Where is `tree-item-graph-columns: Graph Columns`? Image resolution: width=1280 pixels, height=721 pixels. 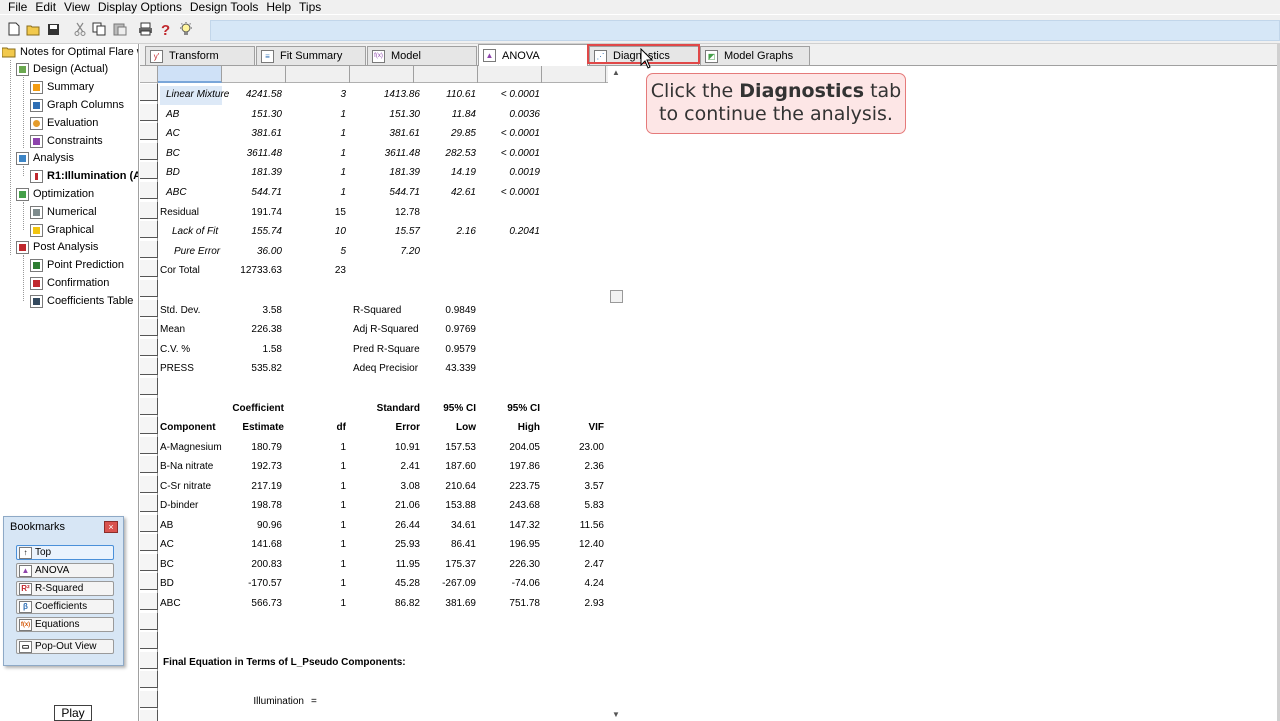 tree-item-graph-columns: Graph Columns is located at coordinates (77, 105).